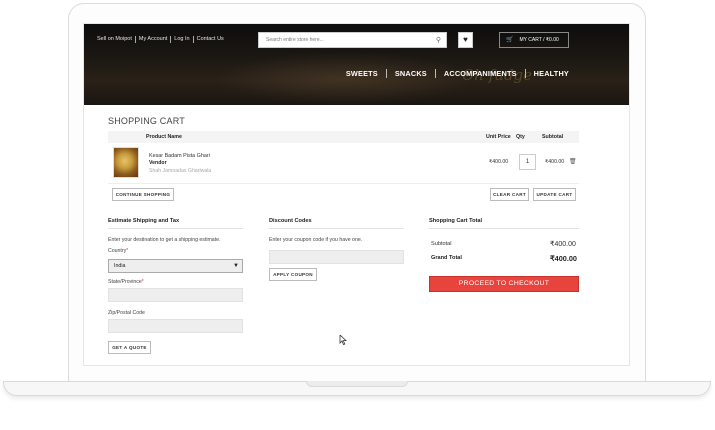 This screenshot has width=715, height=430. Describe the element at coordinates (336, 257) in the screenshot. I see `coupon-input` at that location.